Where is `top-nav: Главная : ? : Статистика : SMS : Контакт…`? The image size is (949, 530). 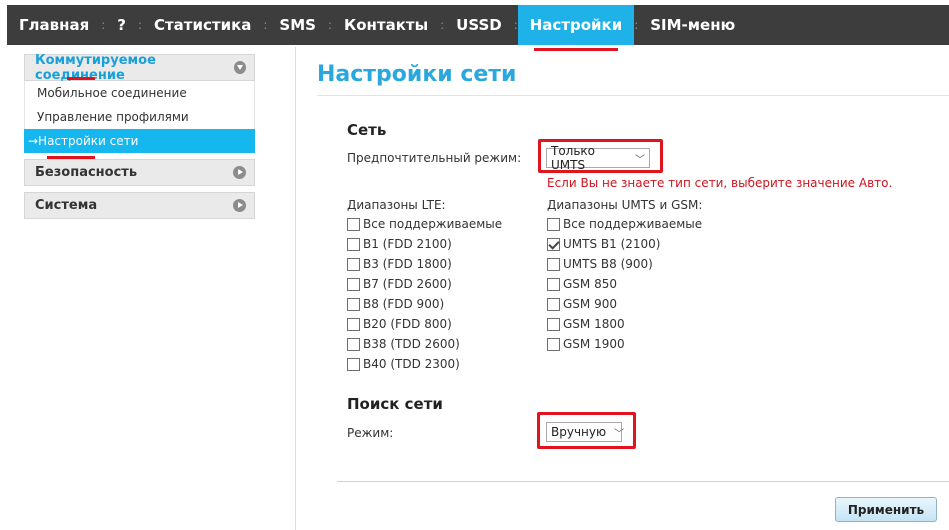
top-nav: Главная : ? : Статистика : SMS : Контакт… is located at coordinates (478, 28).